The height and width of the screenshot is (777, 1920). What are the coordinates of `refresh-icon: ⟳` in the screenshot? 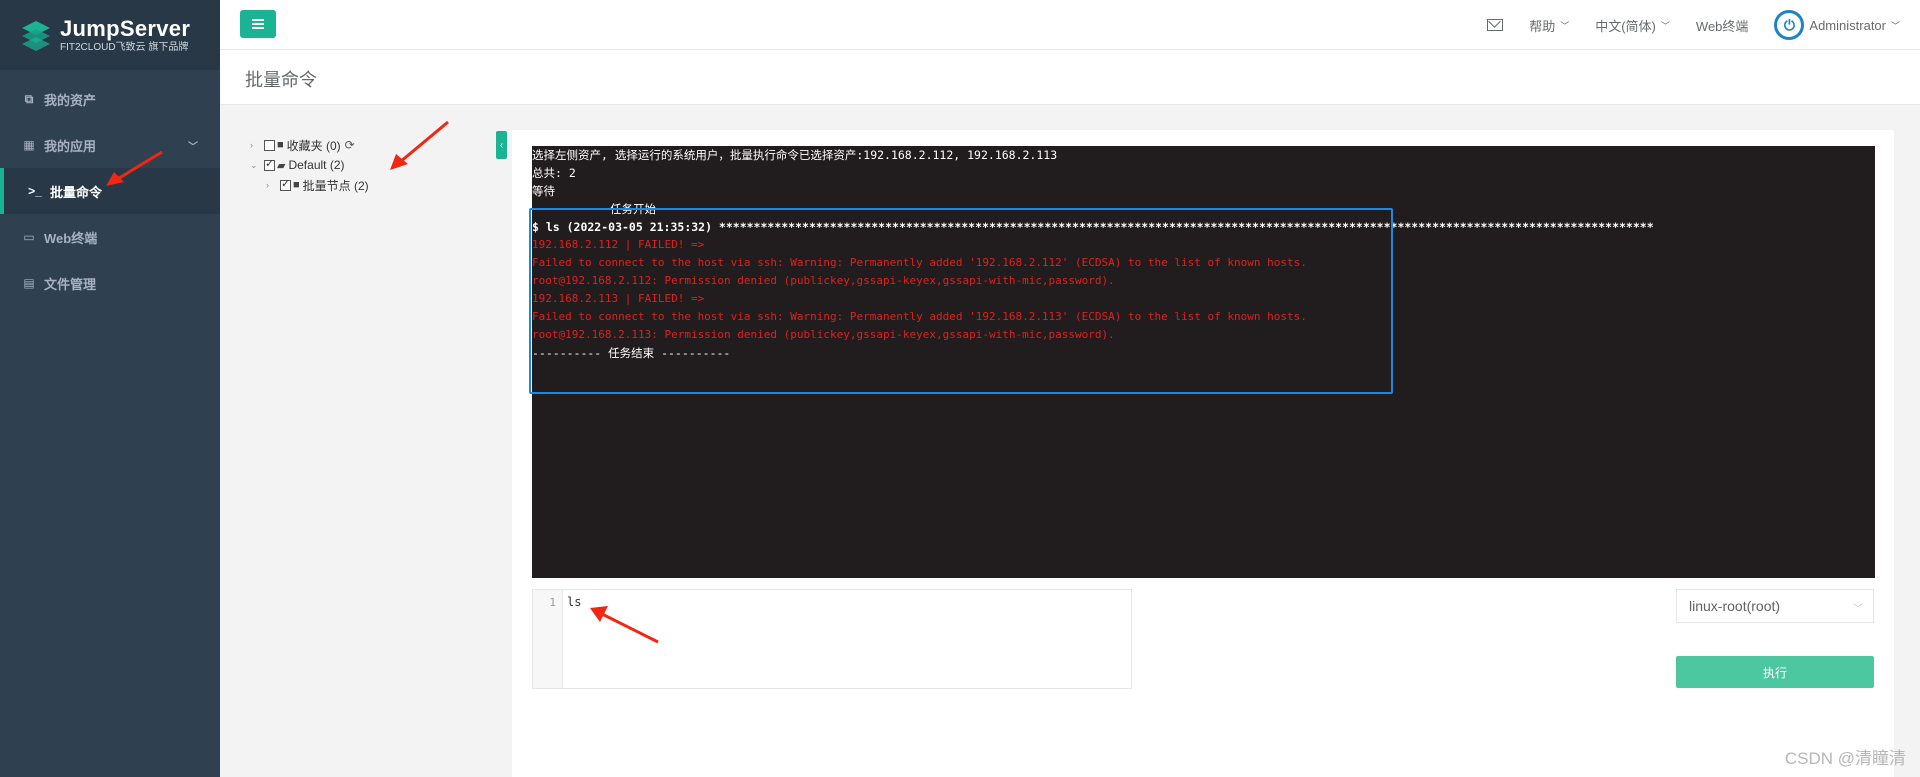 It's located at (350, 145).